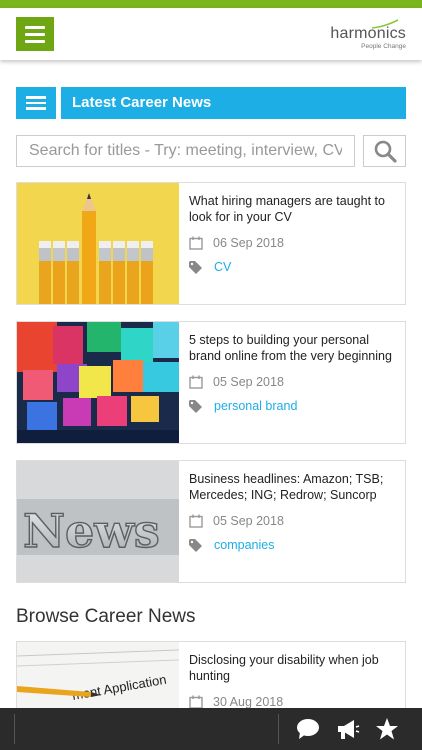  I want to click on article-tag-row: personal brand, so click(294, 406).